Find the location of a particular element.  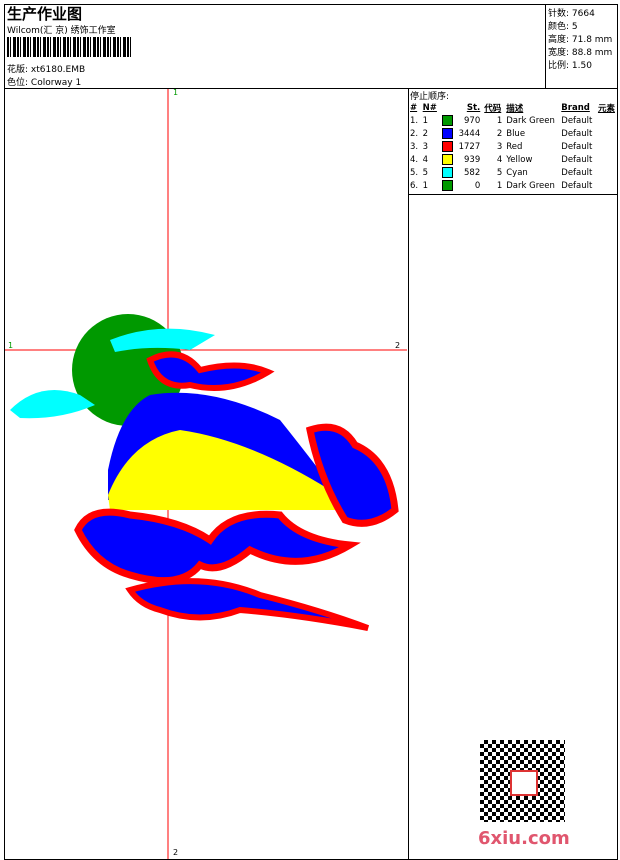

bottom-cloud is located at coordinates (247, 604).